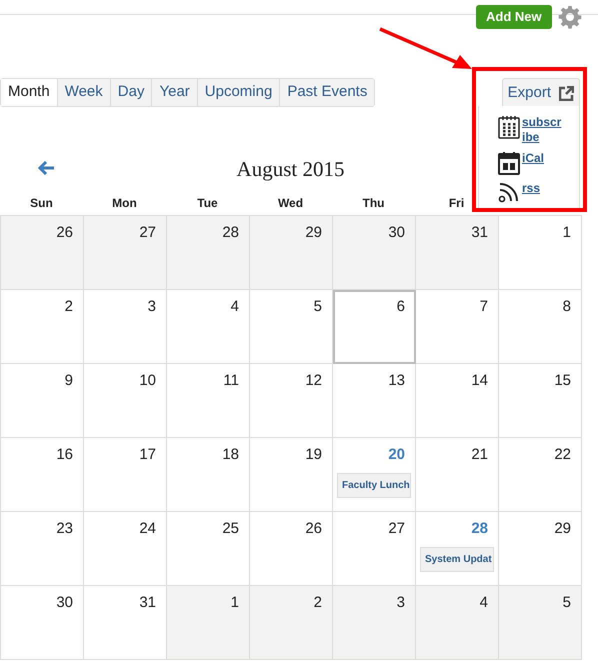 This screenshot has height=669, width=598. I want to click on day-number: 17, so click(148, 455).